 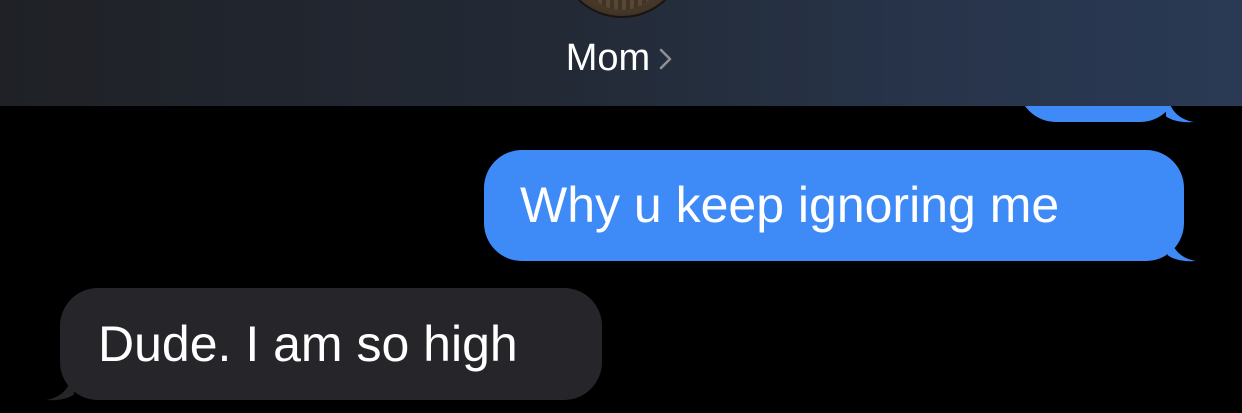 I want to click on contact-details-link: Mom, so click(x=621, y=57).